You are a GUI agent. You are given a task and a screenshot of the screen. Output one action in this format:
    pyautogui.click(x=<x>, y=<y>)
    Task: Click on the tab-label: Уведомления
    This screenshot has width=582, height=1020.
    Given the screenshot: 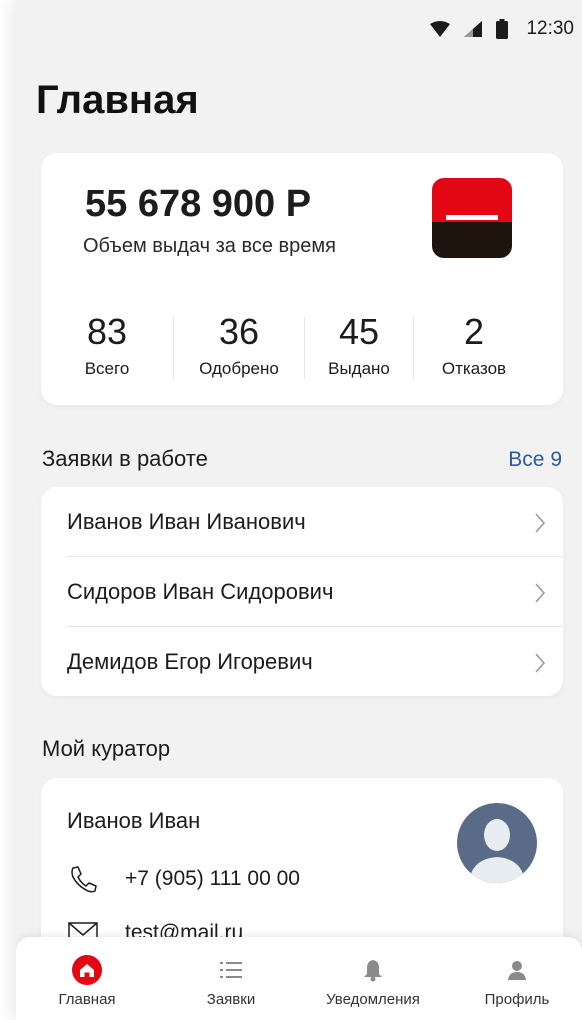 What is the action you would take?
    pyautogui.click(x=373, y=999)
    